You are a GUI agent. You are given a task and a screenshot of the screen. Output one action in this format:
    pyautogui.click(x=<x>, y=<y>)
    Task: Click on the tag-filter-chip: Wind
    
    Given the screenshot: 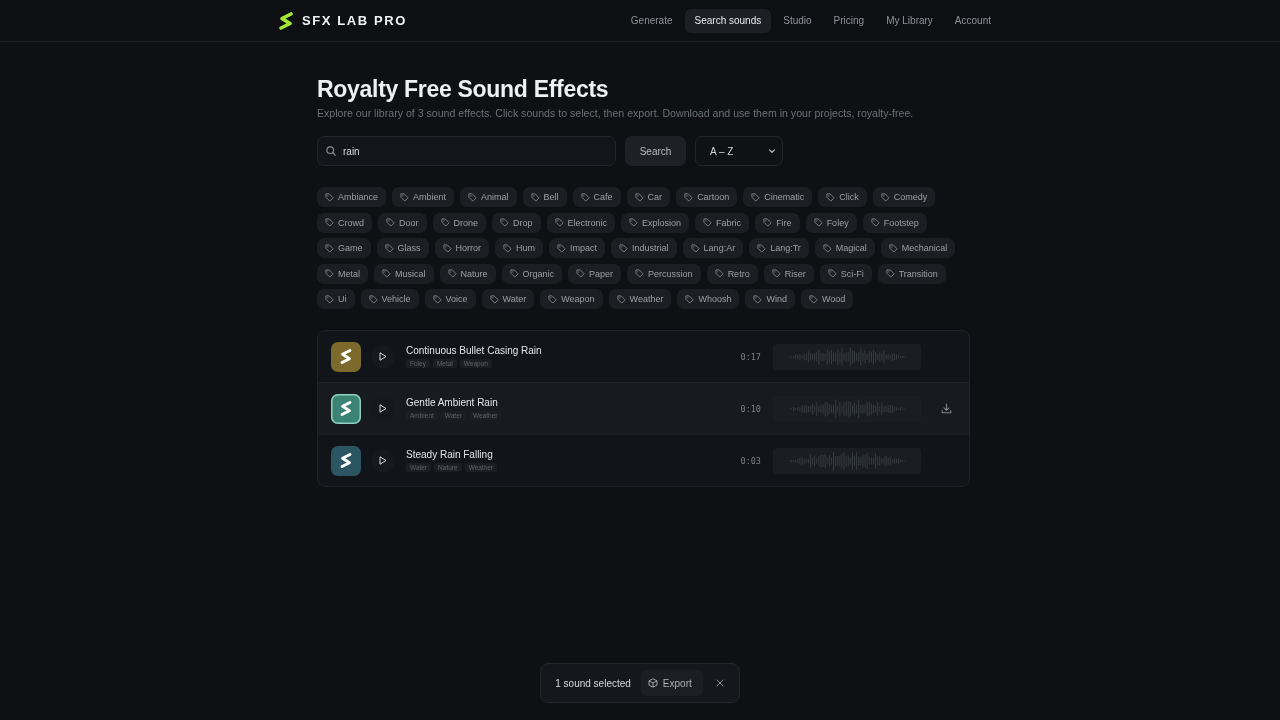 What is the action you would take?
    pyautogui.click(x=770, y=299)
    